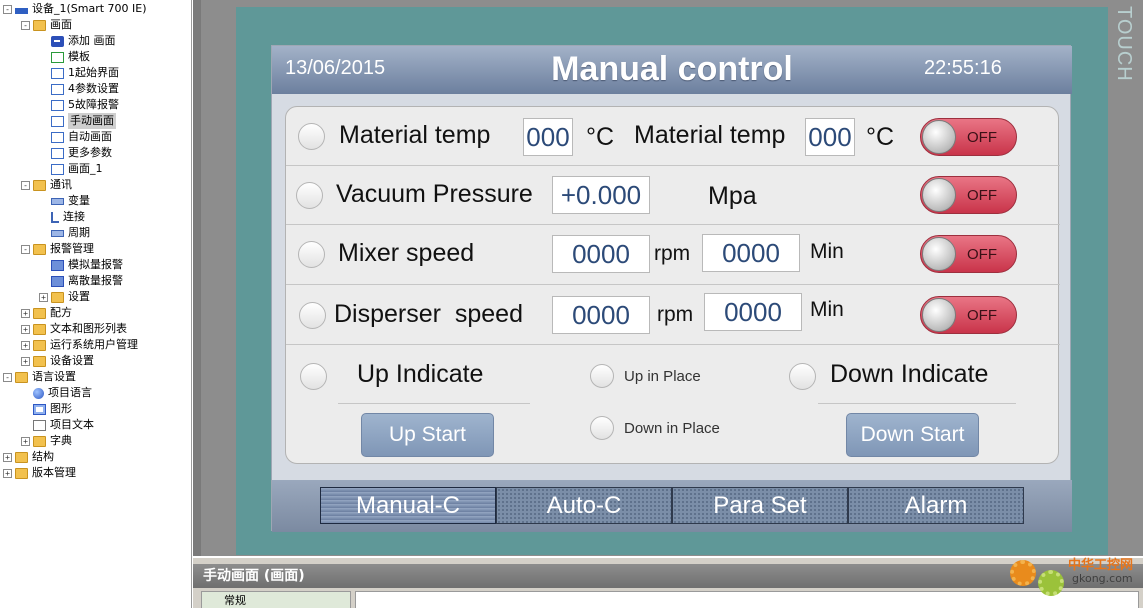  What do you see at coordinates (64, 297) in the screenshot?
I see `tree-item: + 设置` at bounding box center [64, 297].